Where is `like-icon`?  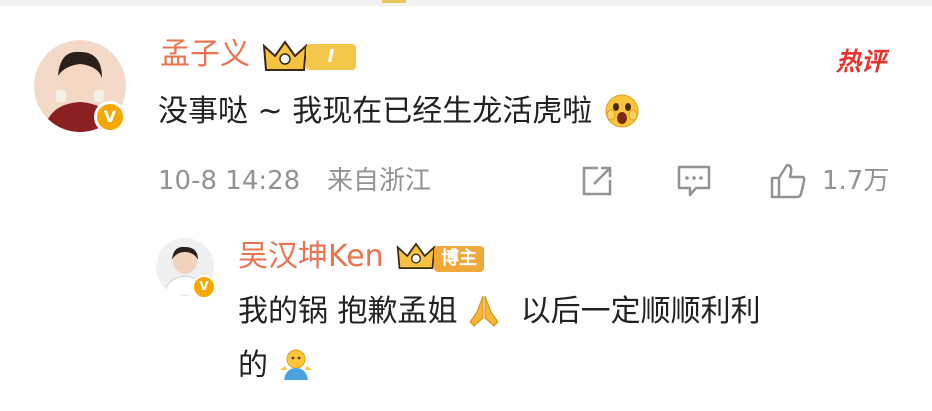
like-icon is located at coordinates (788, 181).